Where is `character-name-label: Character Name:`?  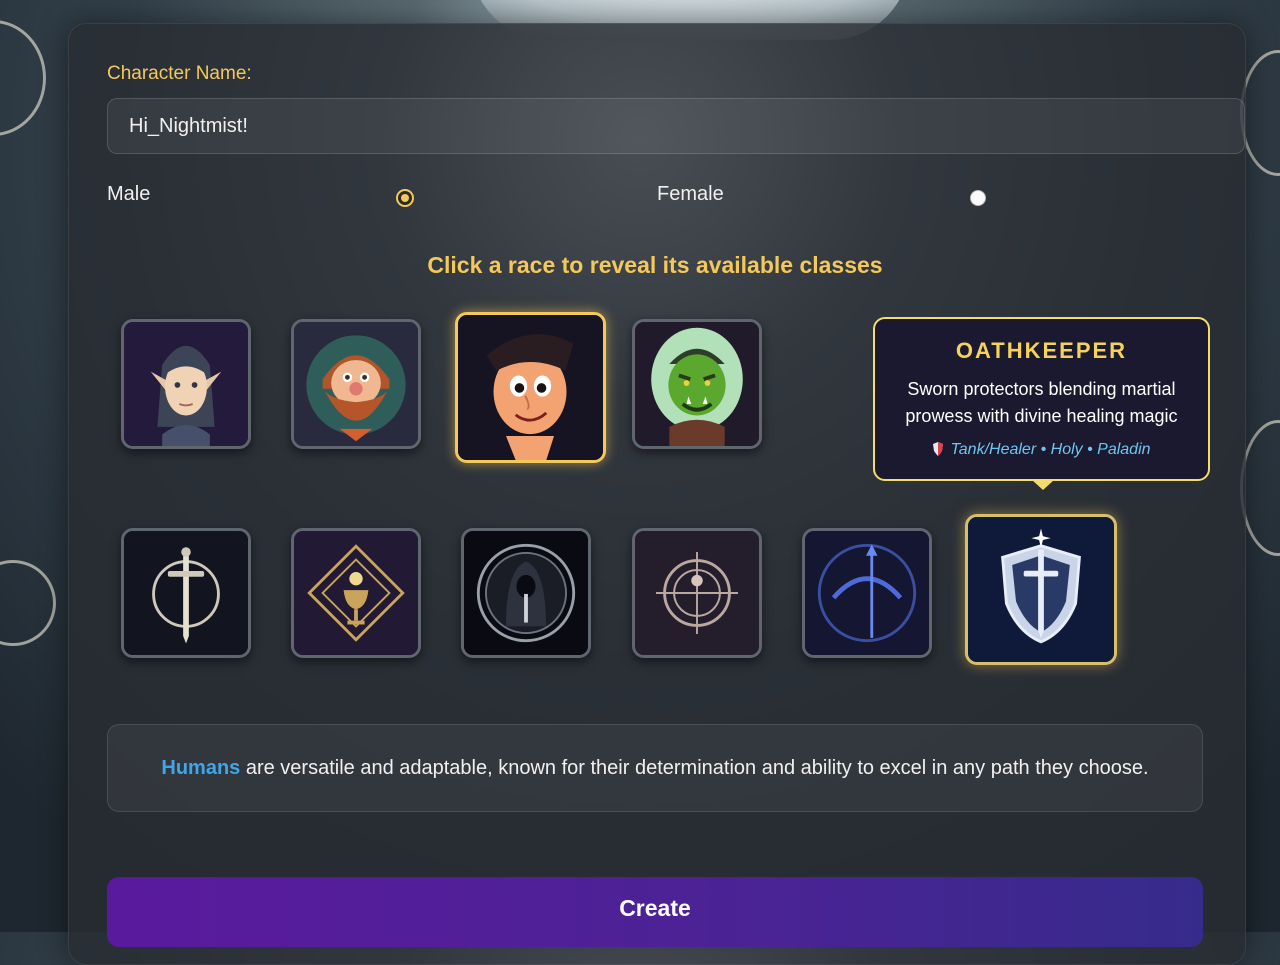
character-name-label: Character Name: is located at coordinates (179, 73).